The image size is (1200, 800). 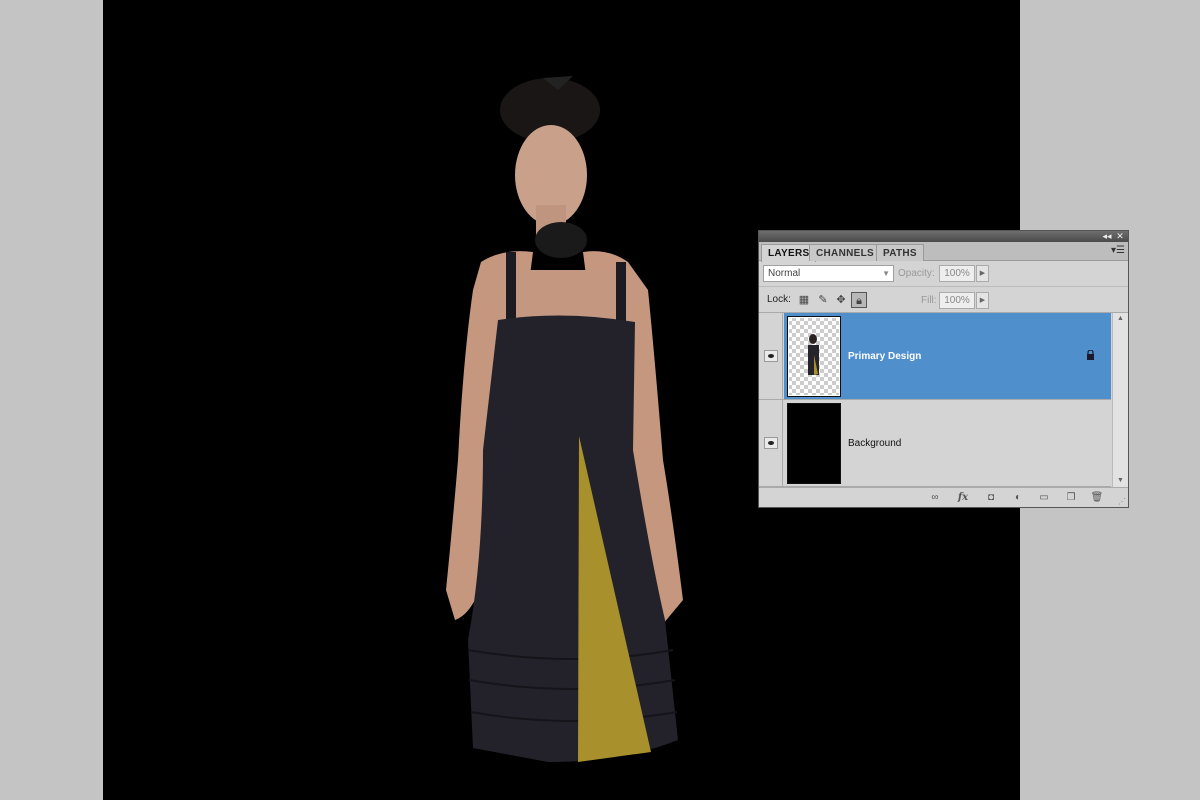 I want to click on lock-label: Lock:, so click(x=779, y=299).